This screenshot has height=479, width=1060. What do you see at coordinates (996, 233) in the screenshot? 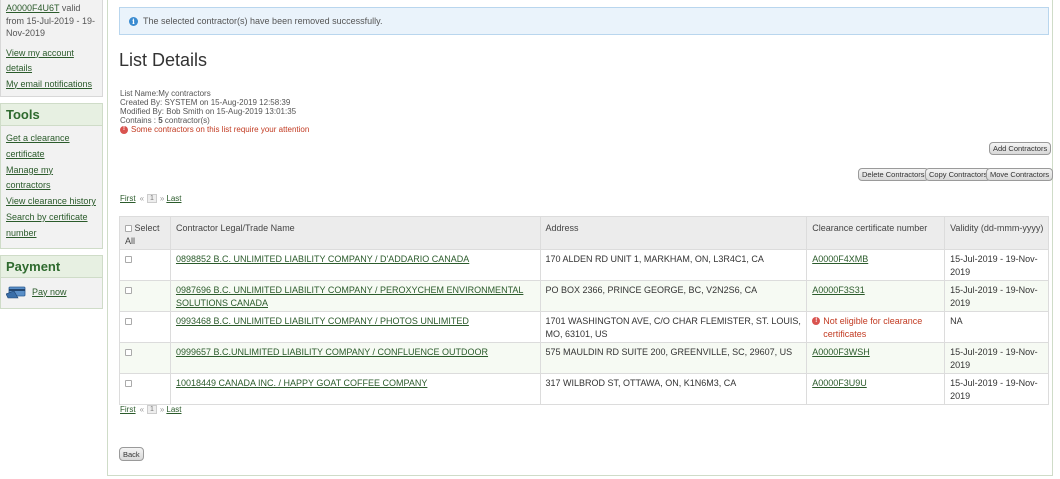
I see `validity-header: Validity (dd-mmm-yyyy)` at bounding box center [996, 233].